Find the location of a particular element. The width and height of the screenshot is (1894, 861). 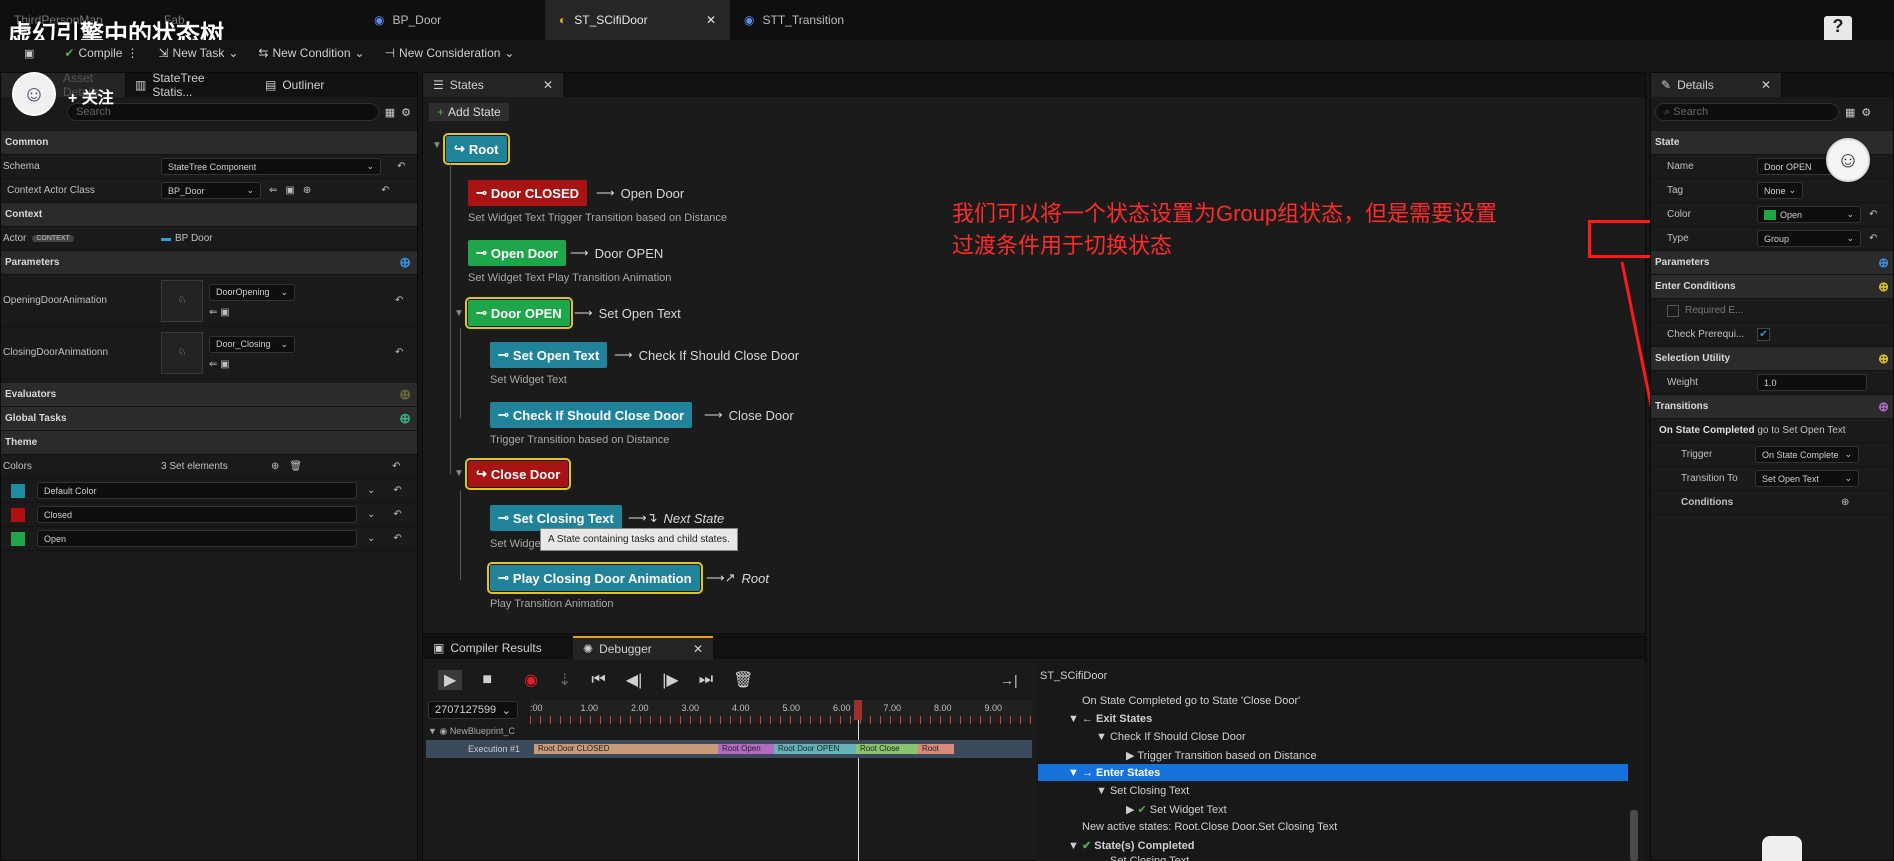

tab-stt-transition: ◉ STT_Transition is located at coordinates (822, 20).